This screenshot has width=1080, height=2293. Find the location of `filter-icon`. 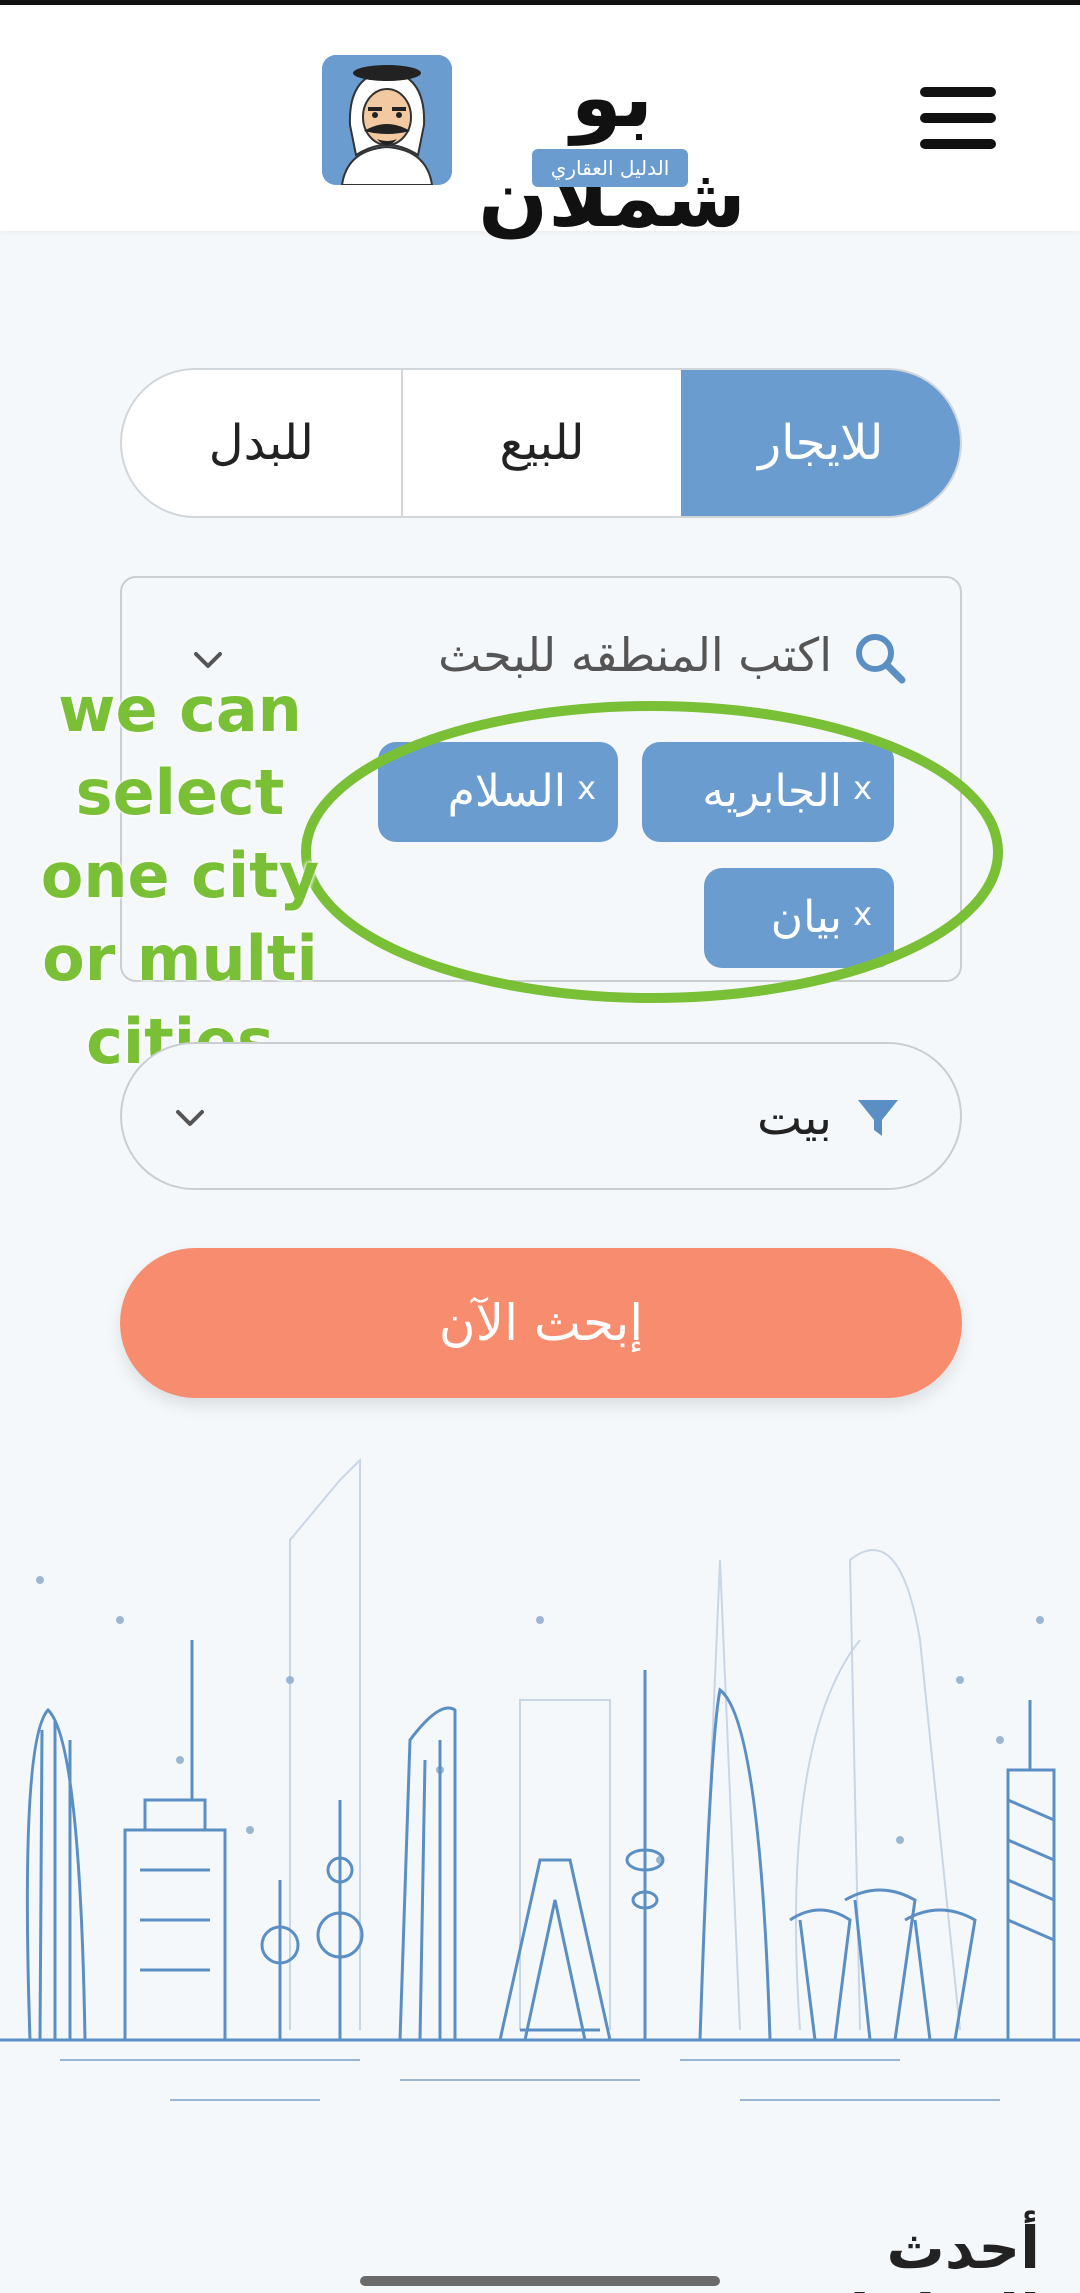

filter-icon is located at coordinates (878, 1118).